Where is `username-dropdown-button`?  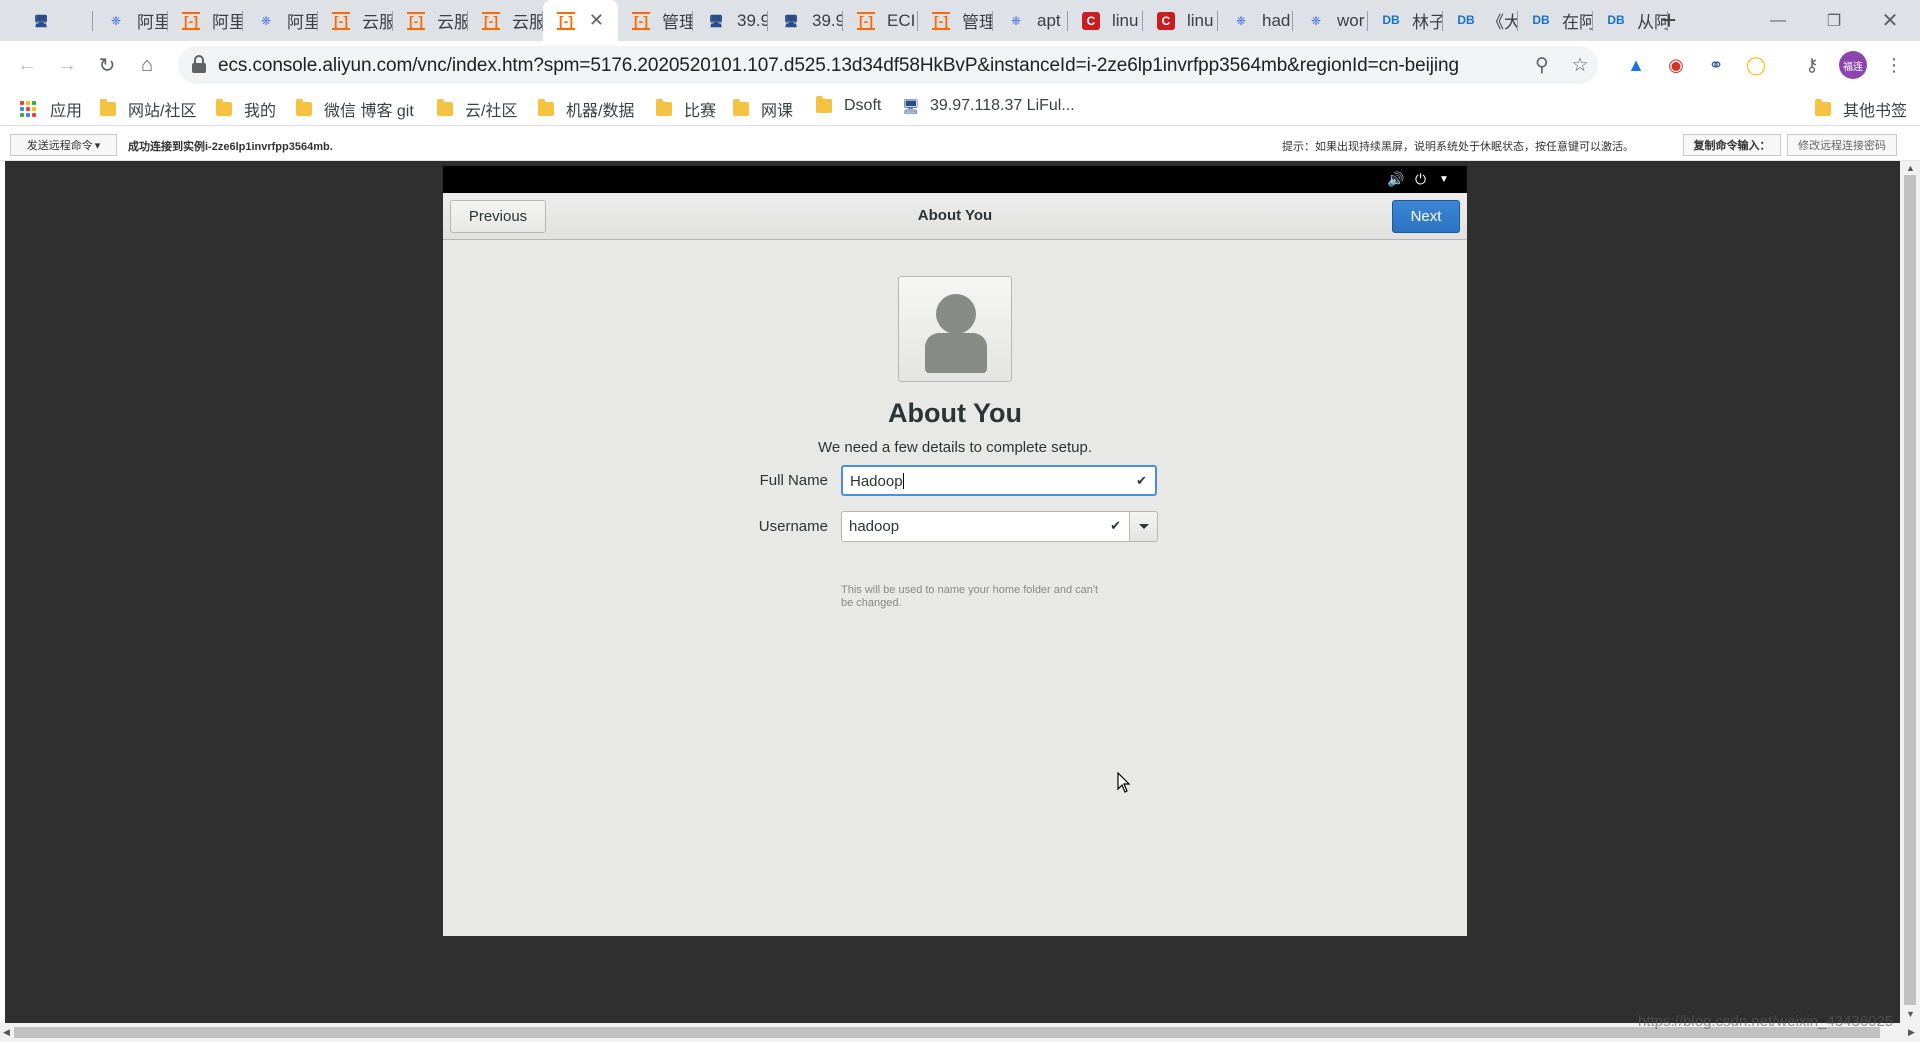
username-dropdown-button is located at coordinates (1143, 526).